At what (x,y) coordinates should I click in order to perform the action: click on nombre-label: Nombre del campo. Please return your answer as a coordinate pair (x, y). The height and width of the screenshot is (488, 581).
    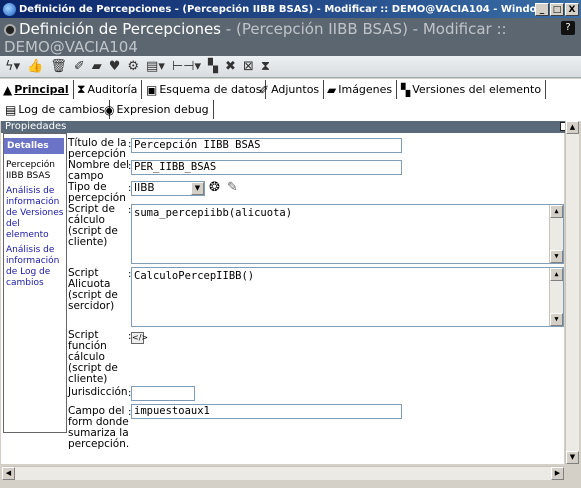
    Looking at the image, I should click on (99, 170).